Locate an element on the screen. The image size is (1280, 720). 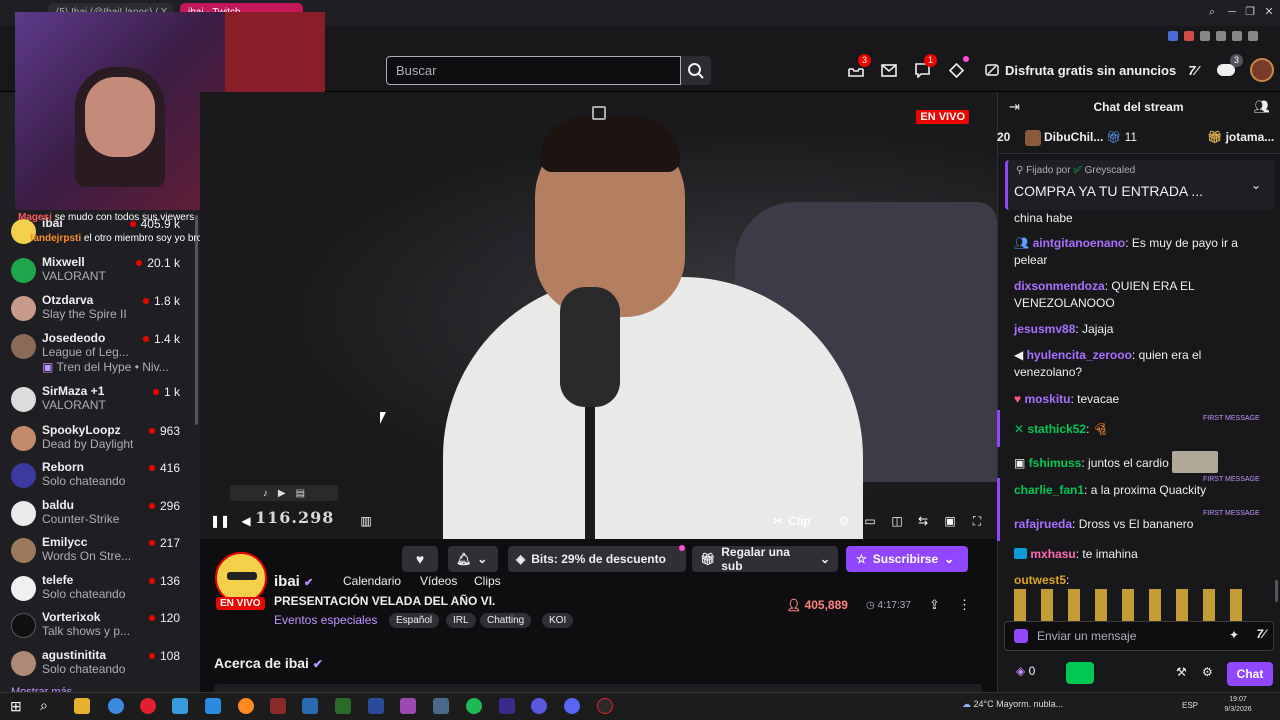
edge-icon is located at coordinates (180, 706).